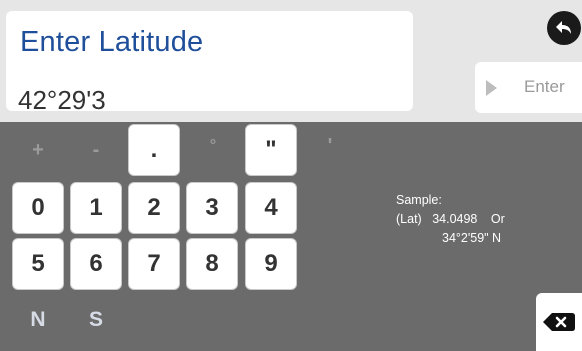  Describe the element at coordinates (112, 42) in the screenshot. I see `page-title: Enter Latitude` at that location.